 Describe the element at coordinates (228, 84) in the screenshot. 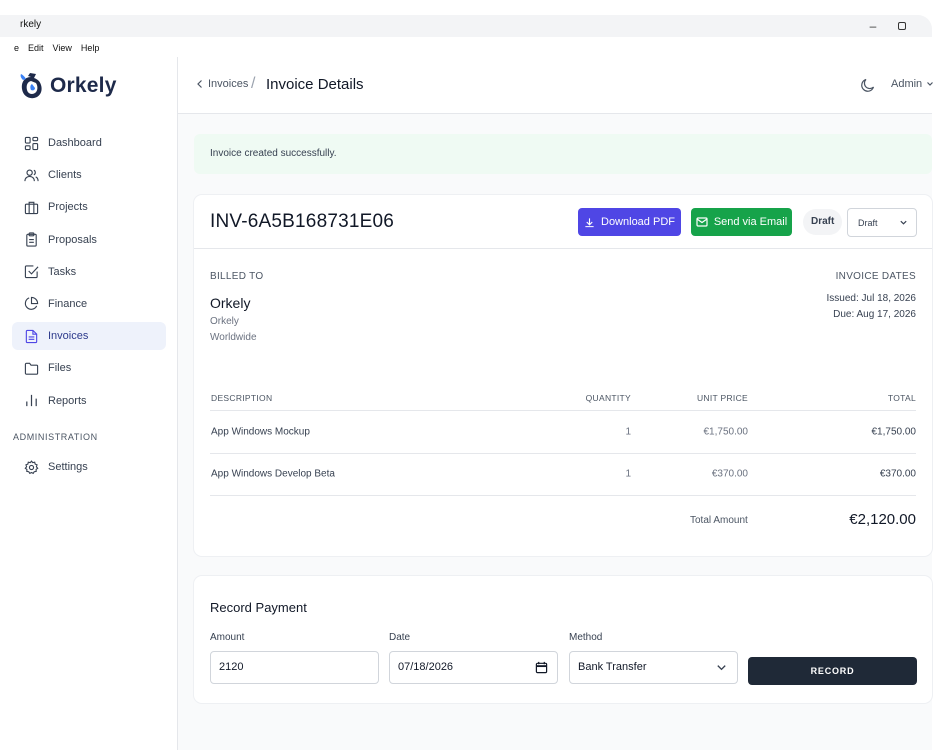

I see `breadcrumb-invoices: Invoices` at that location.